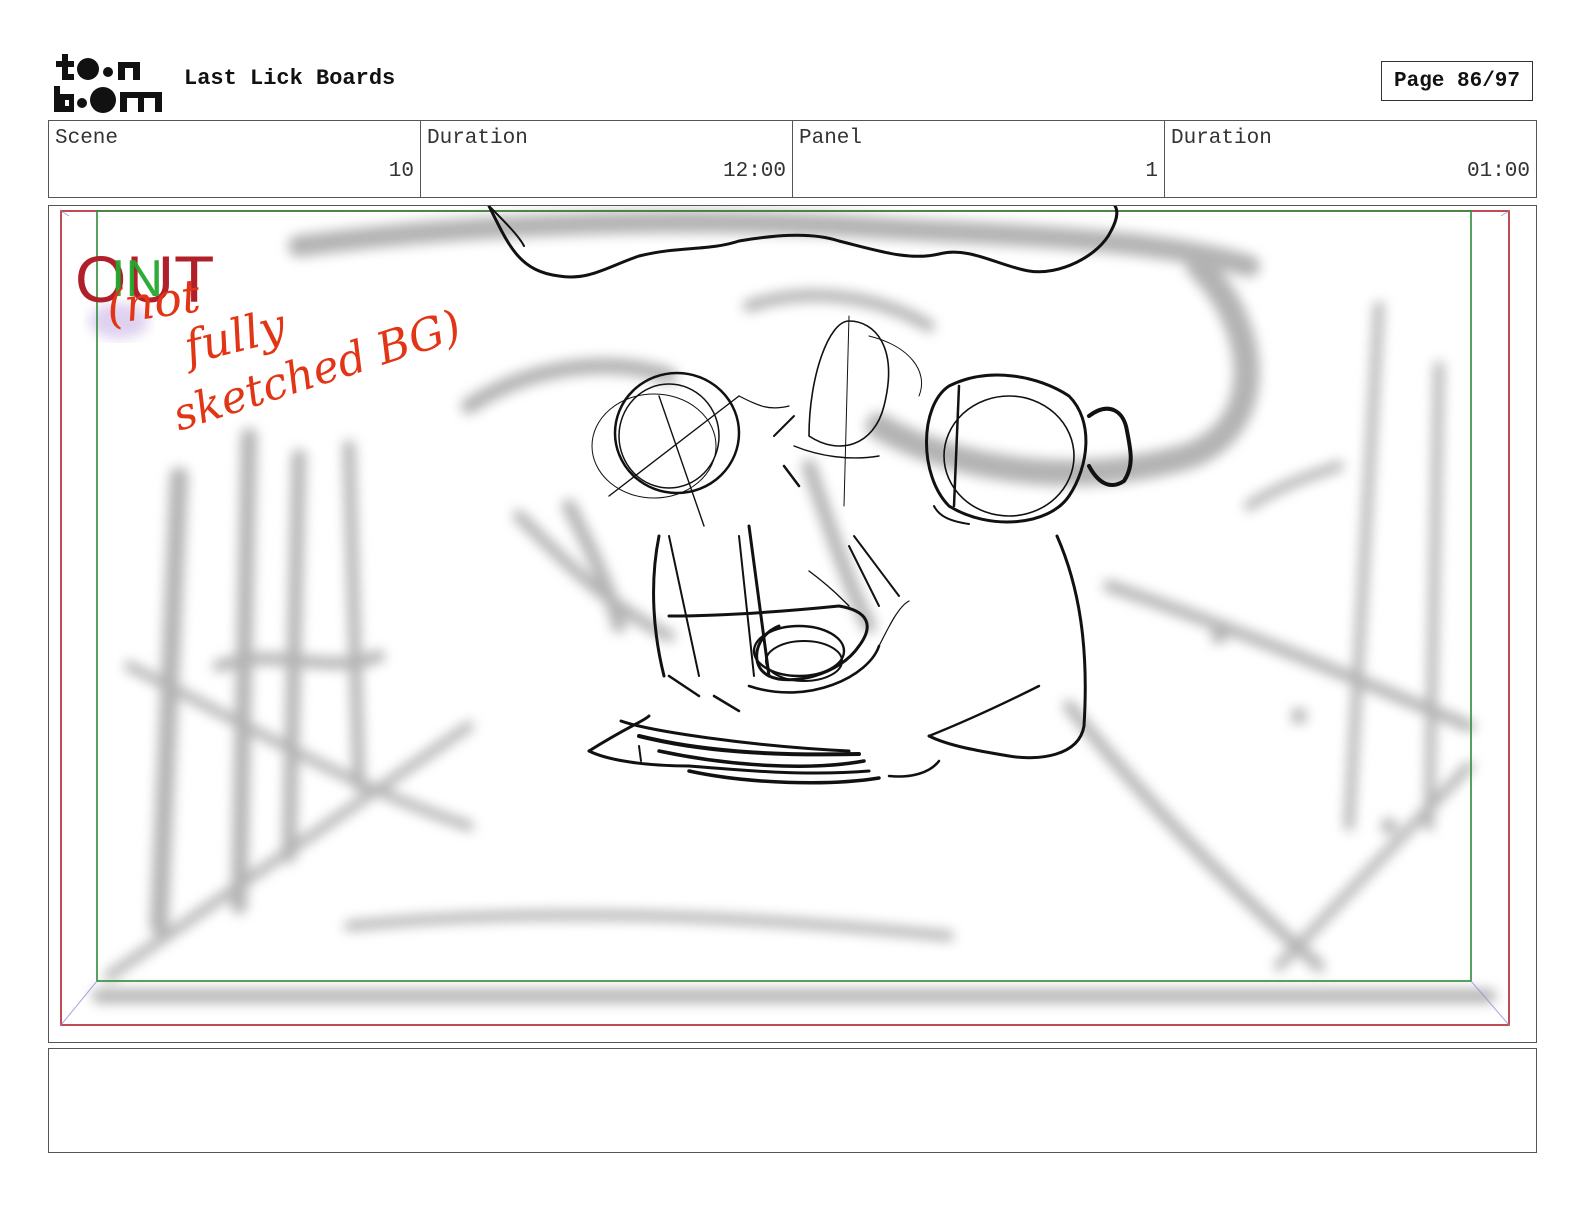 The image size is (1584, 1224). Describe the element at coordinates (108, 82) in the screenshot. I see `toon-boom-logo` at that location.